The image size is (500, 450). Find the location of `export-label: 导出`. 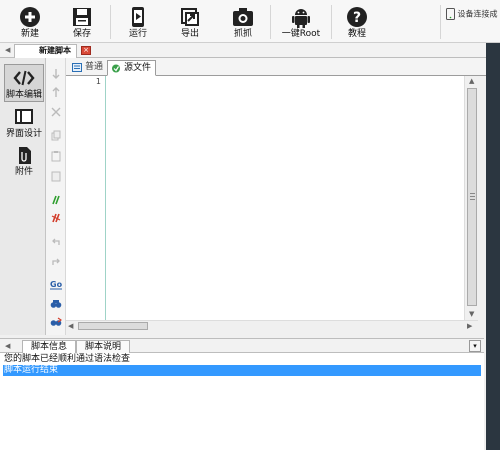

export-label: 导出 is located at coordinates (189, 34).